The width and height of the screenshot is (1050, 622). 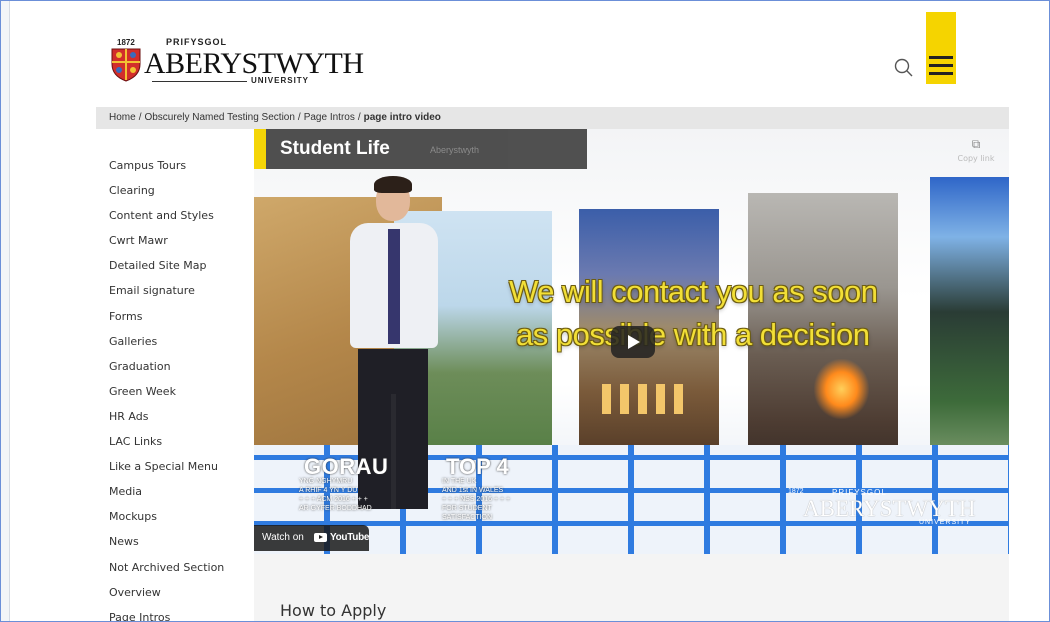 I want to click on badge-gorau-line-2: A RHIF 4 YN Y DU, so click(x=328, y=490).